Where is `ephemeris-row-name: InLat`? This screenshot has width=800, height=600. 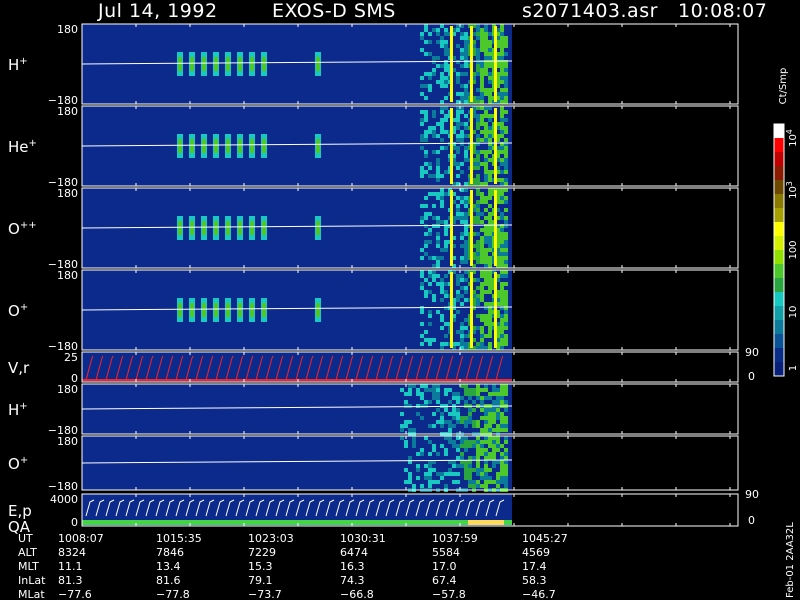 ephemeris-row-name: InLat is located at coordinates (32, 580).